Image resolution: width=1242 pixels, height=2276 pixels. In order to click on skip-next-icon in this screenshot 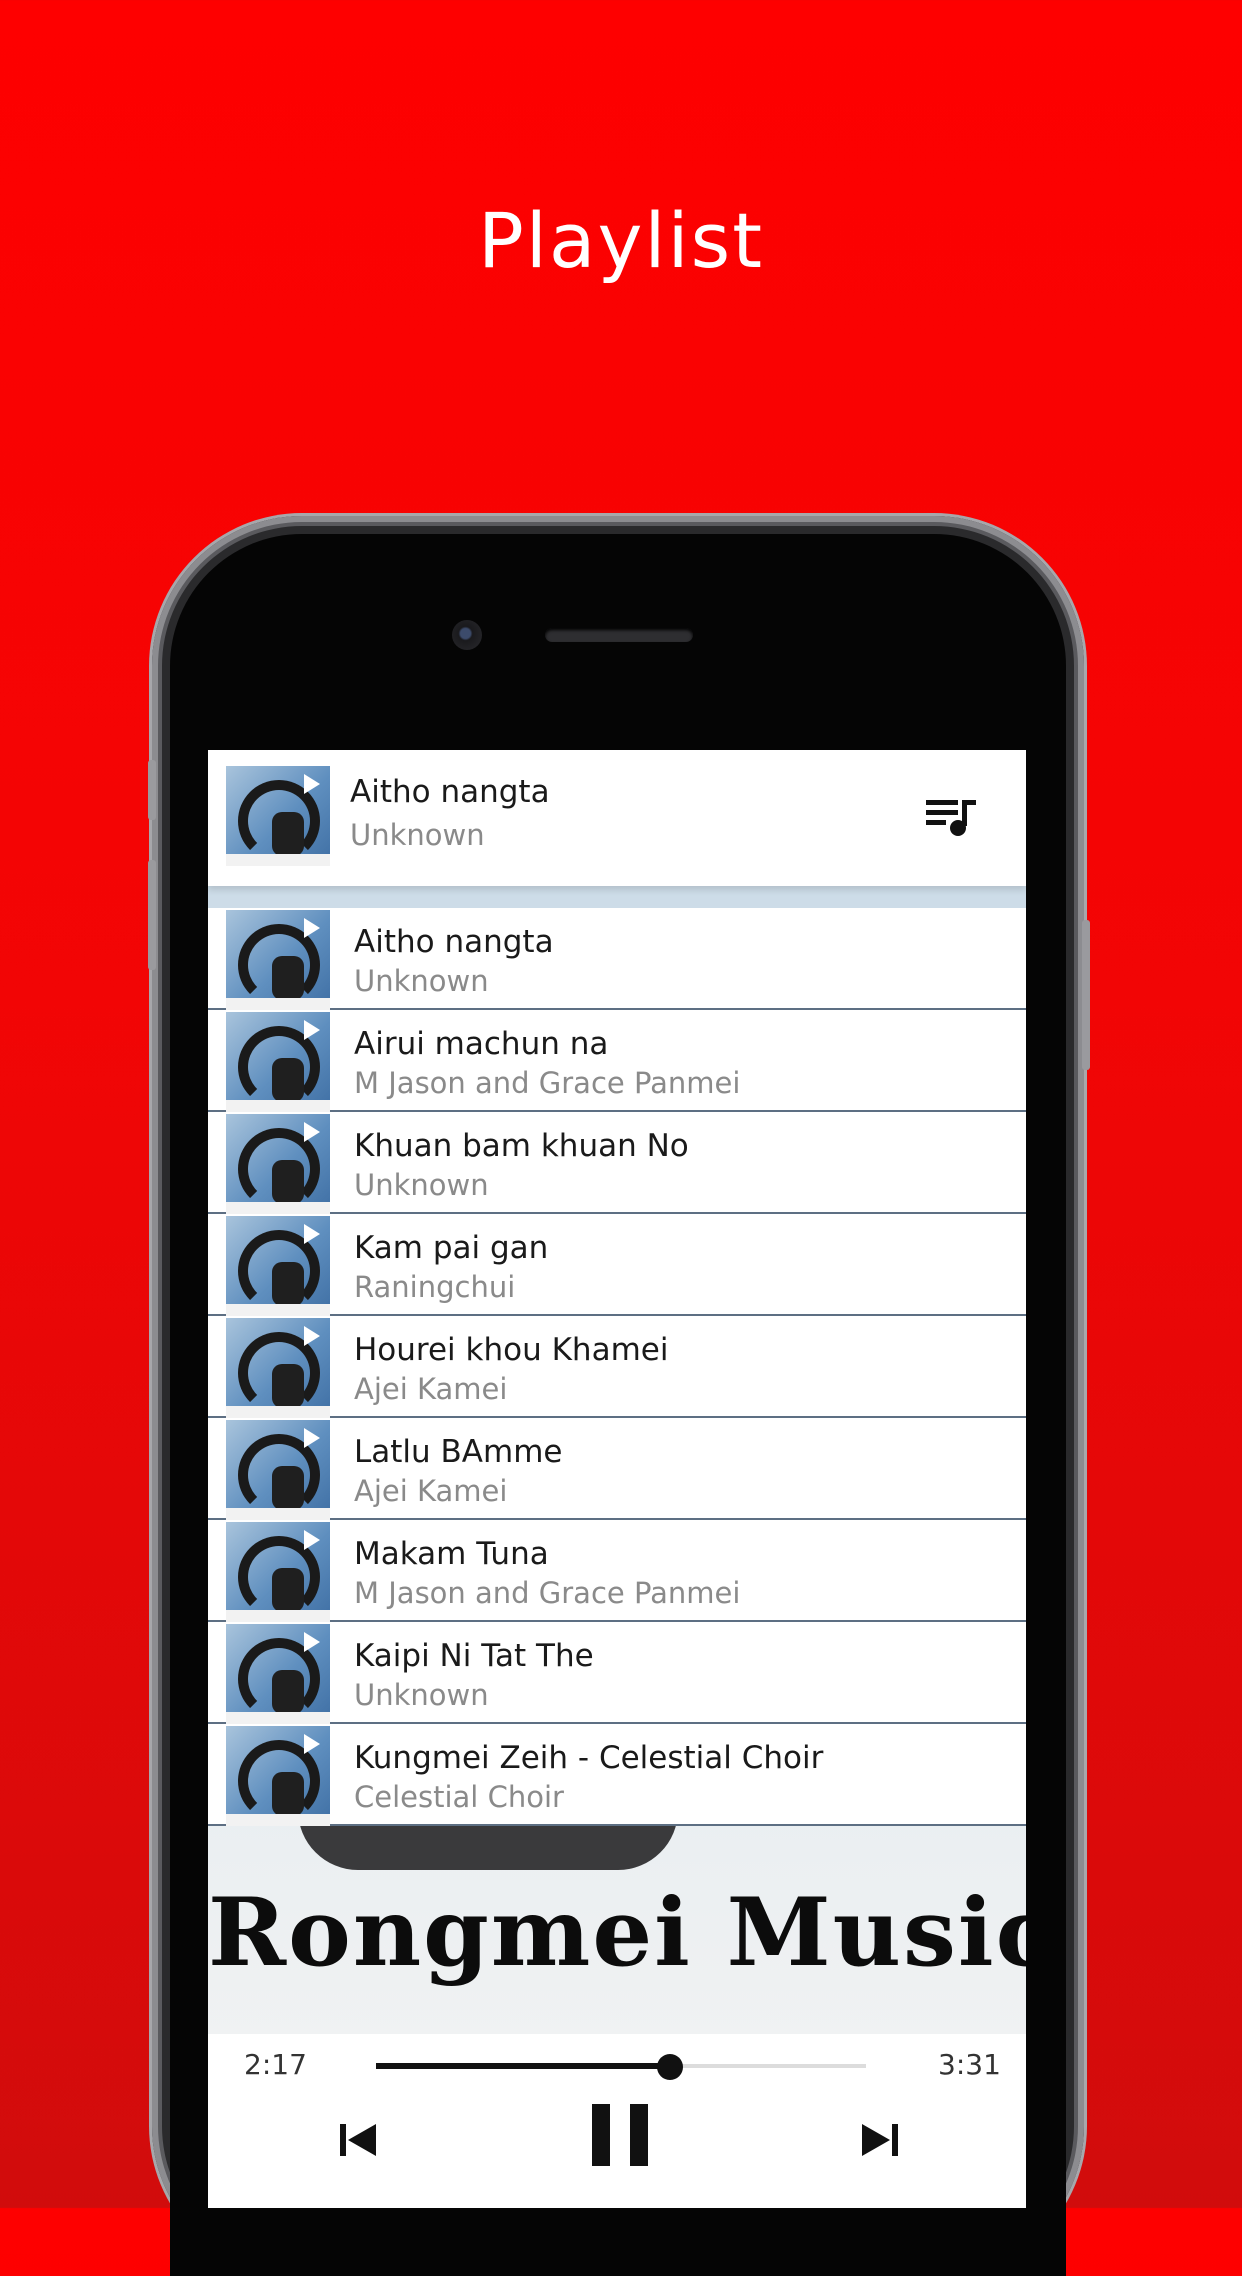, I will do `click(880, 2140)`.